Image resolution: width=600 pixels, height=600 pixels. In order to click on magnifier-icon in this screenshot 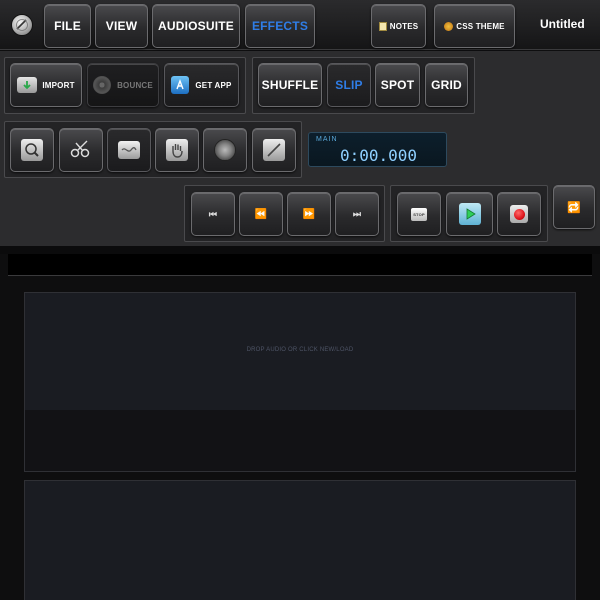, I will do `click(32, 150)`.